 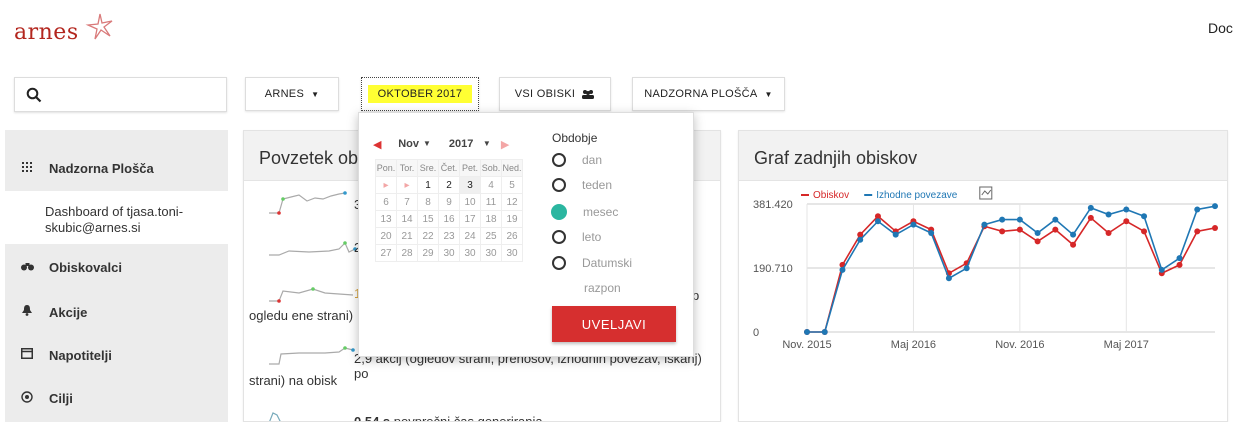 What do you see at coordinates (983, 156) in the screenshot?
I see `graph-card-title: Graf zadnjih obiskov` at bounding box center [983, 156].